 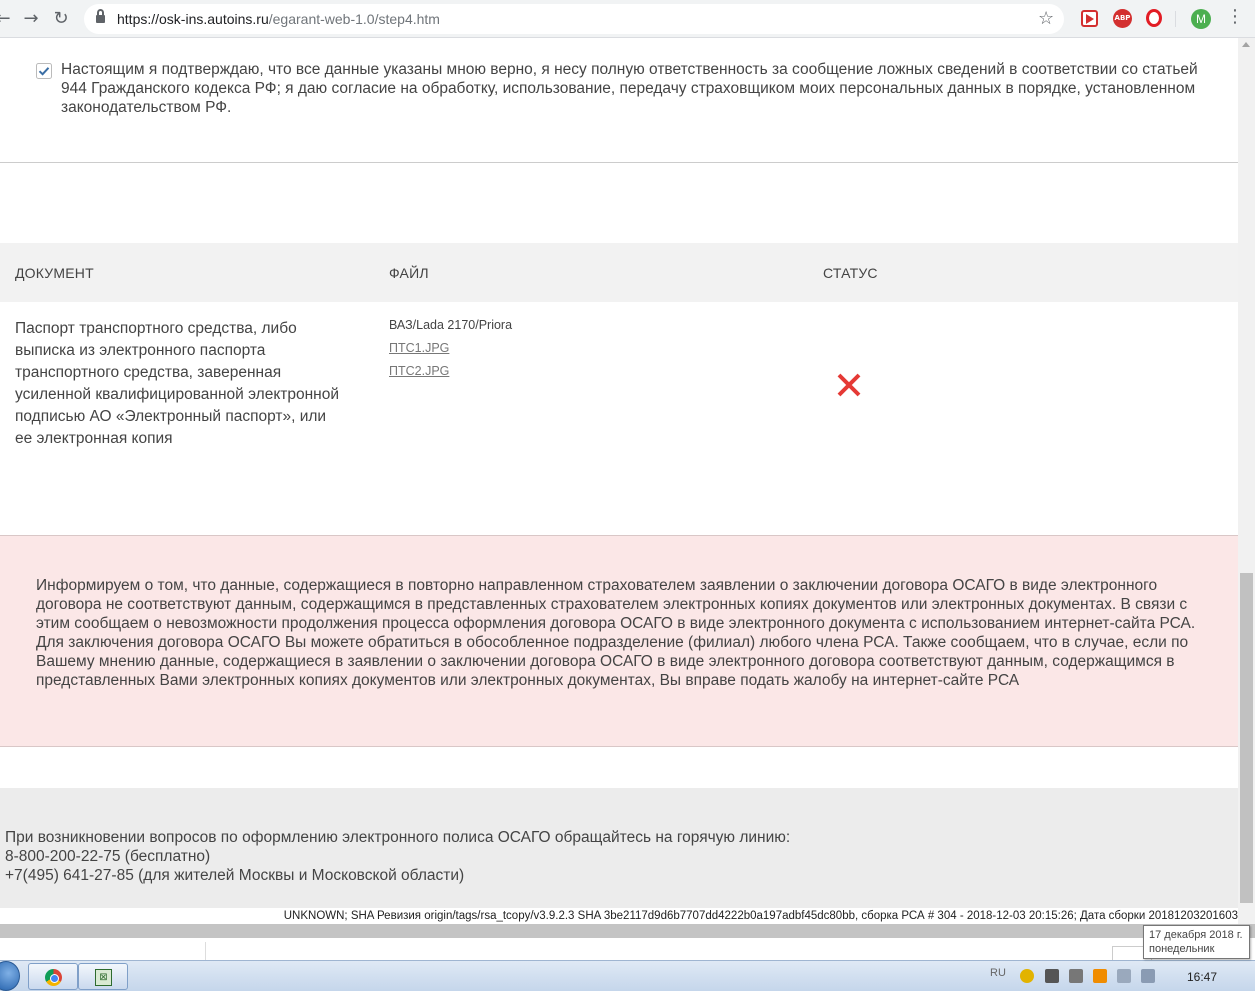 What do you see at coordinates (1246, 738) in the screenshot?
I see `scroll-thumb` at bounding box center [1246, 738].